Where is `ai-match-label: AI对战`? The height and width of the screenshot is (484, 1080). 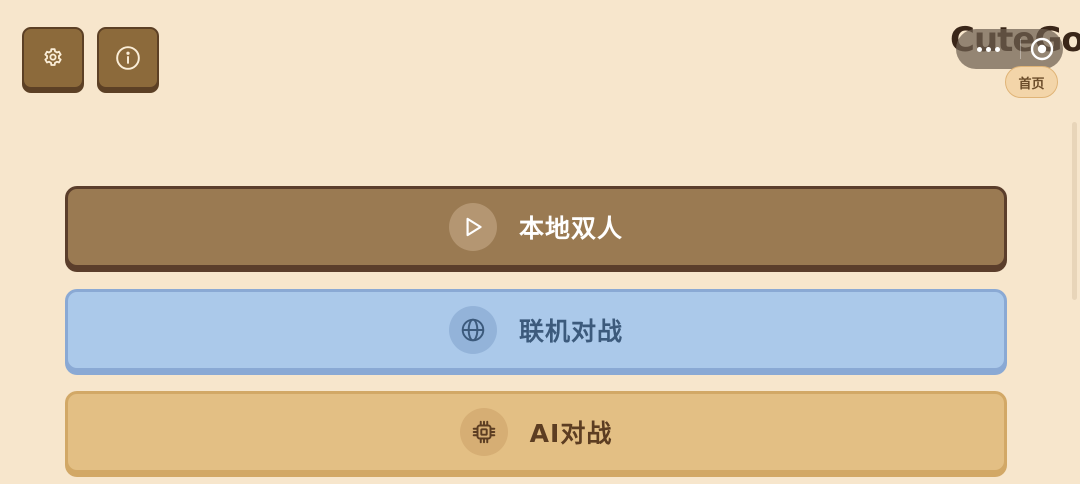 ai-match-label: AI对战 is located at coordinates (571, 433).